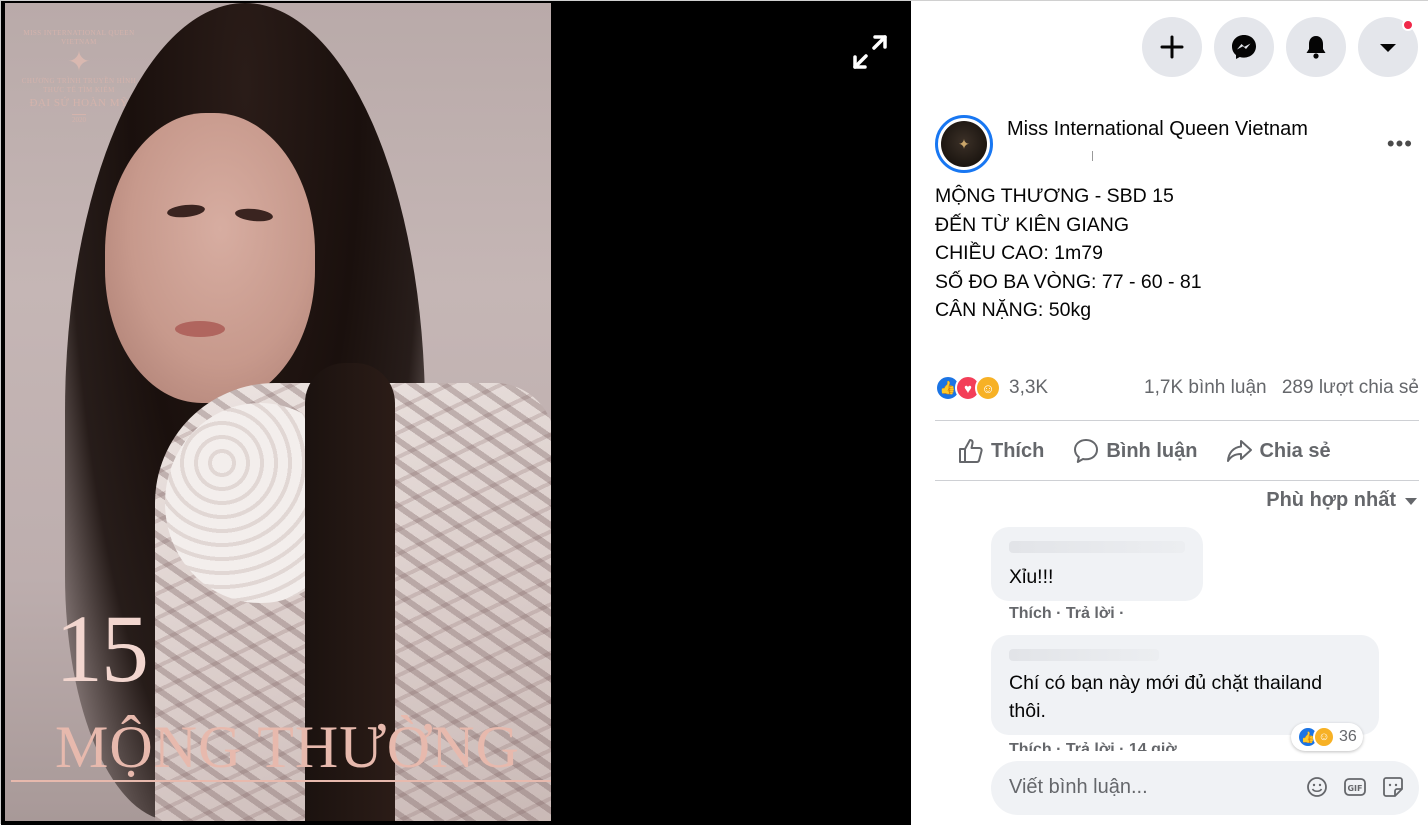  I want to click on expand-icon, so click(870, 52).